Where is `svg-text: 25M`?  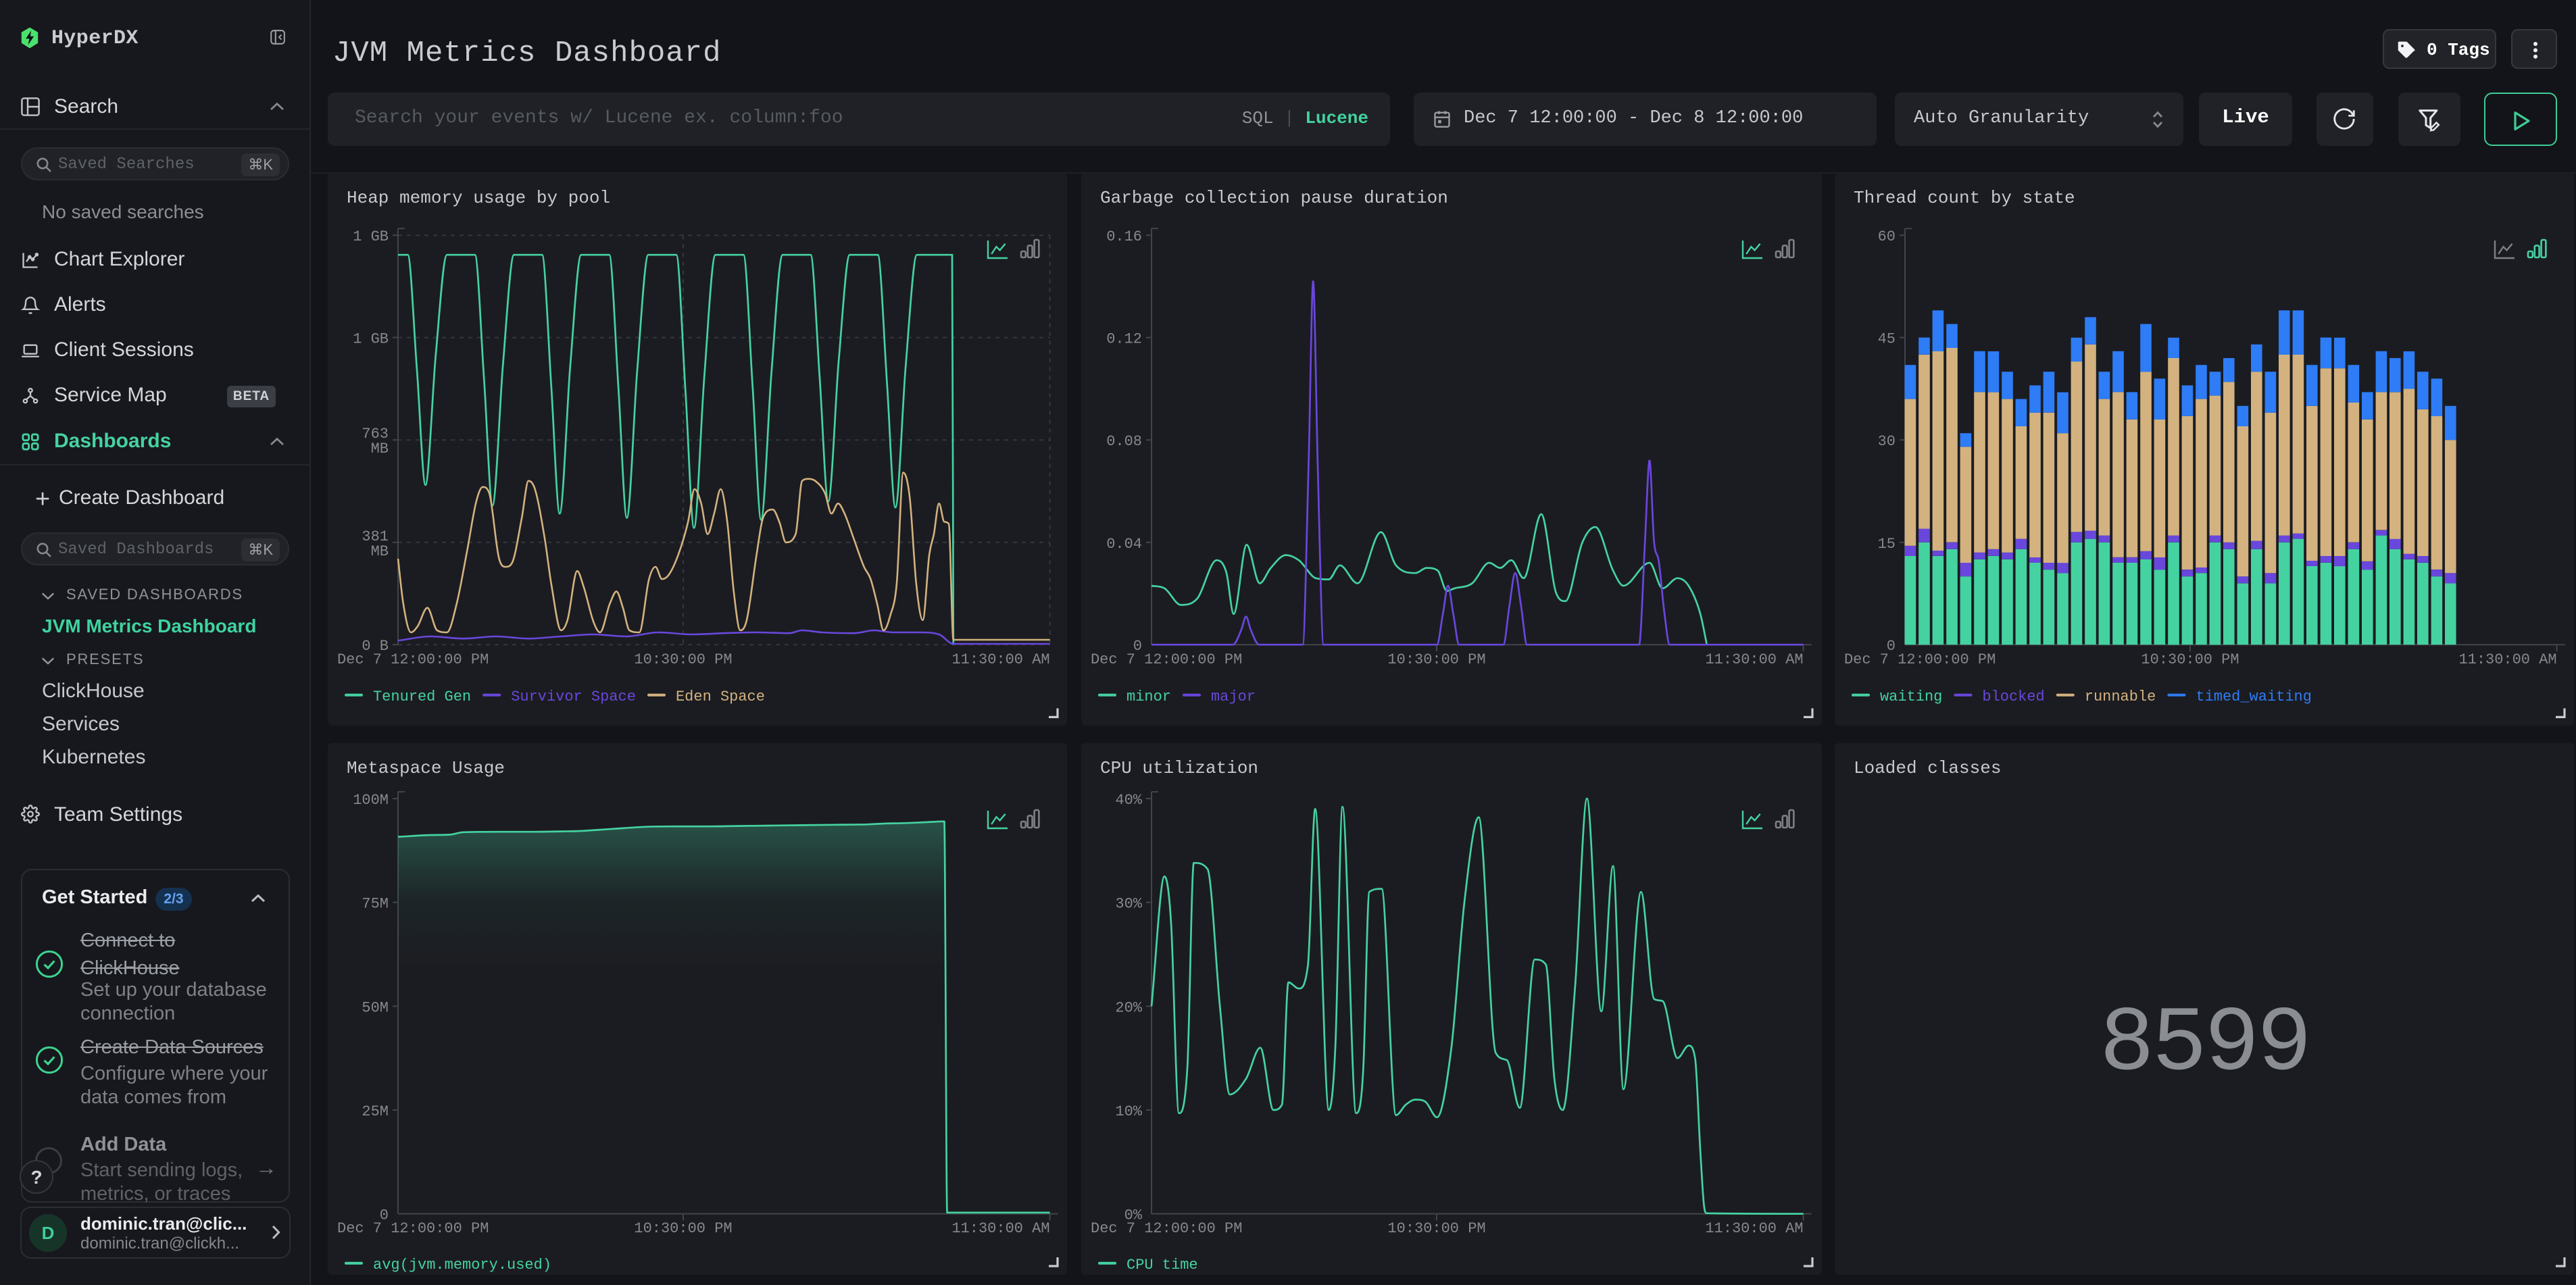
svg-text: 25M is located at coordinates (375, 1111).